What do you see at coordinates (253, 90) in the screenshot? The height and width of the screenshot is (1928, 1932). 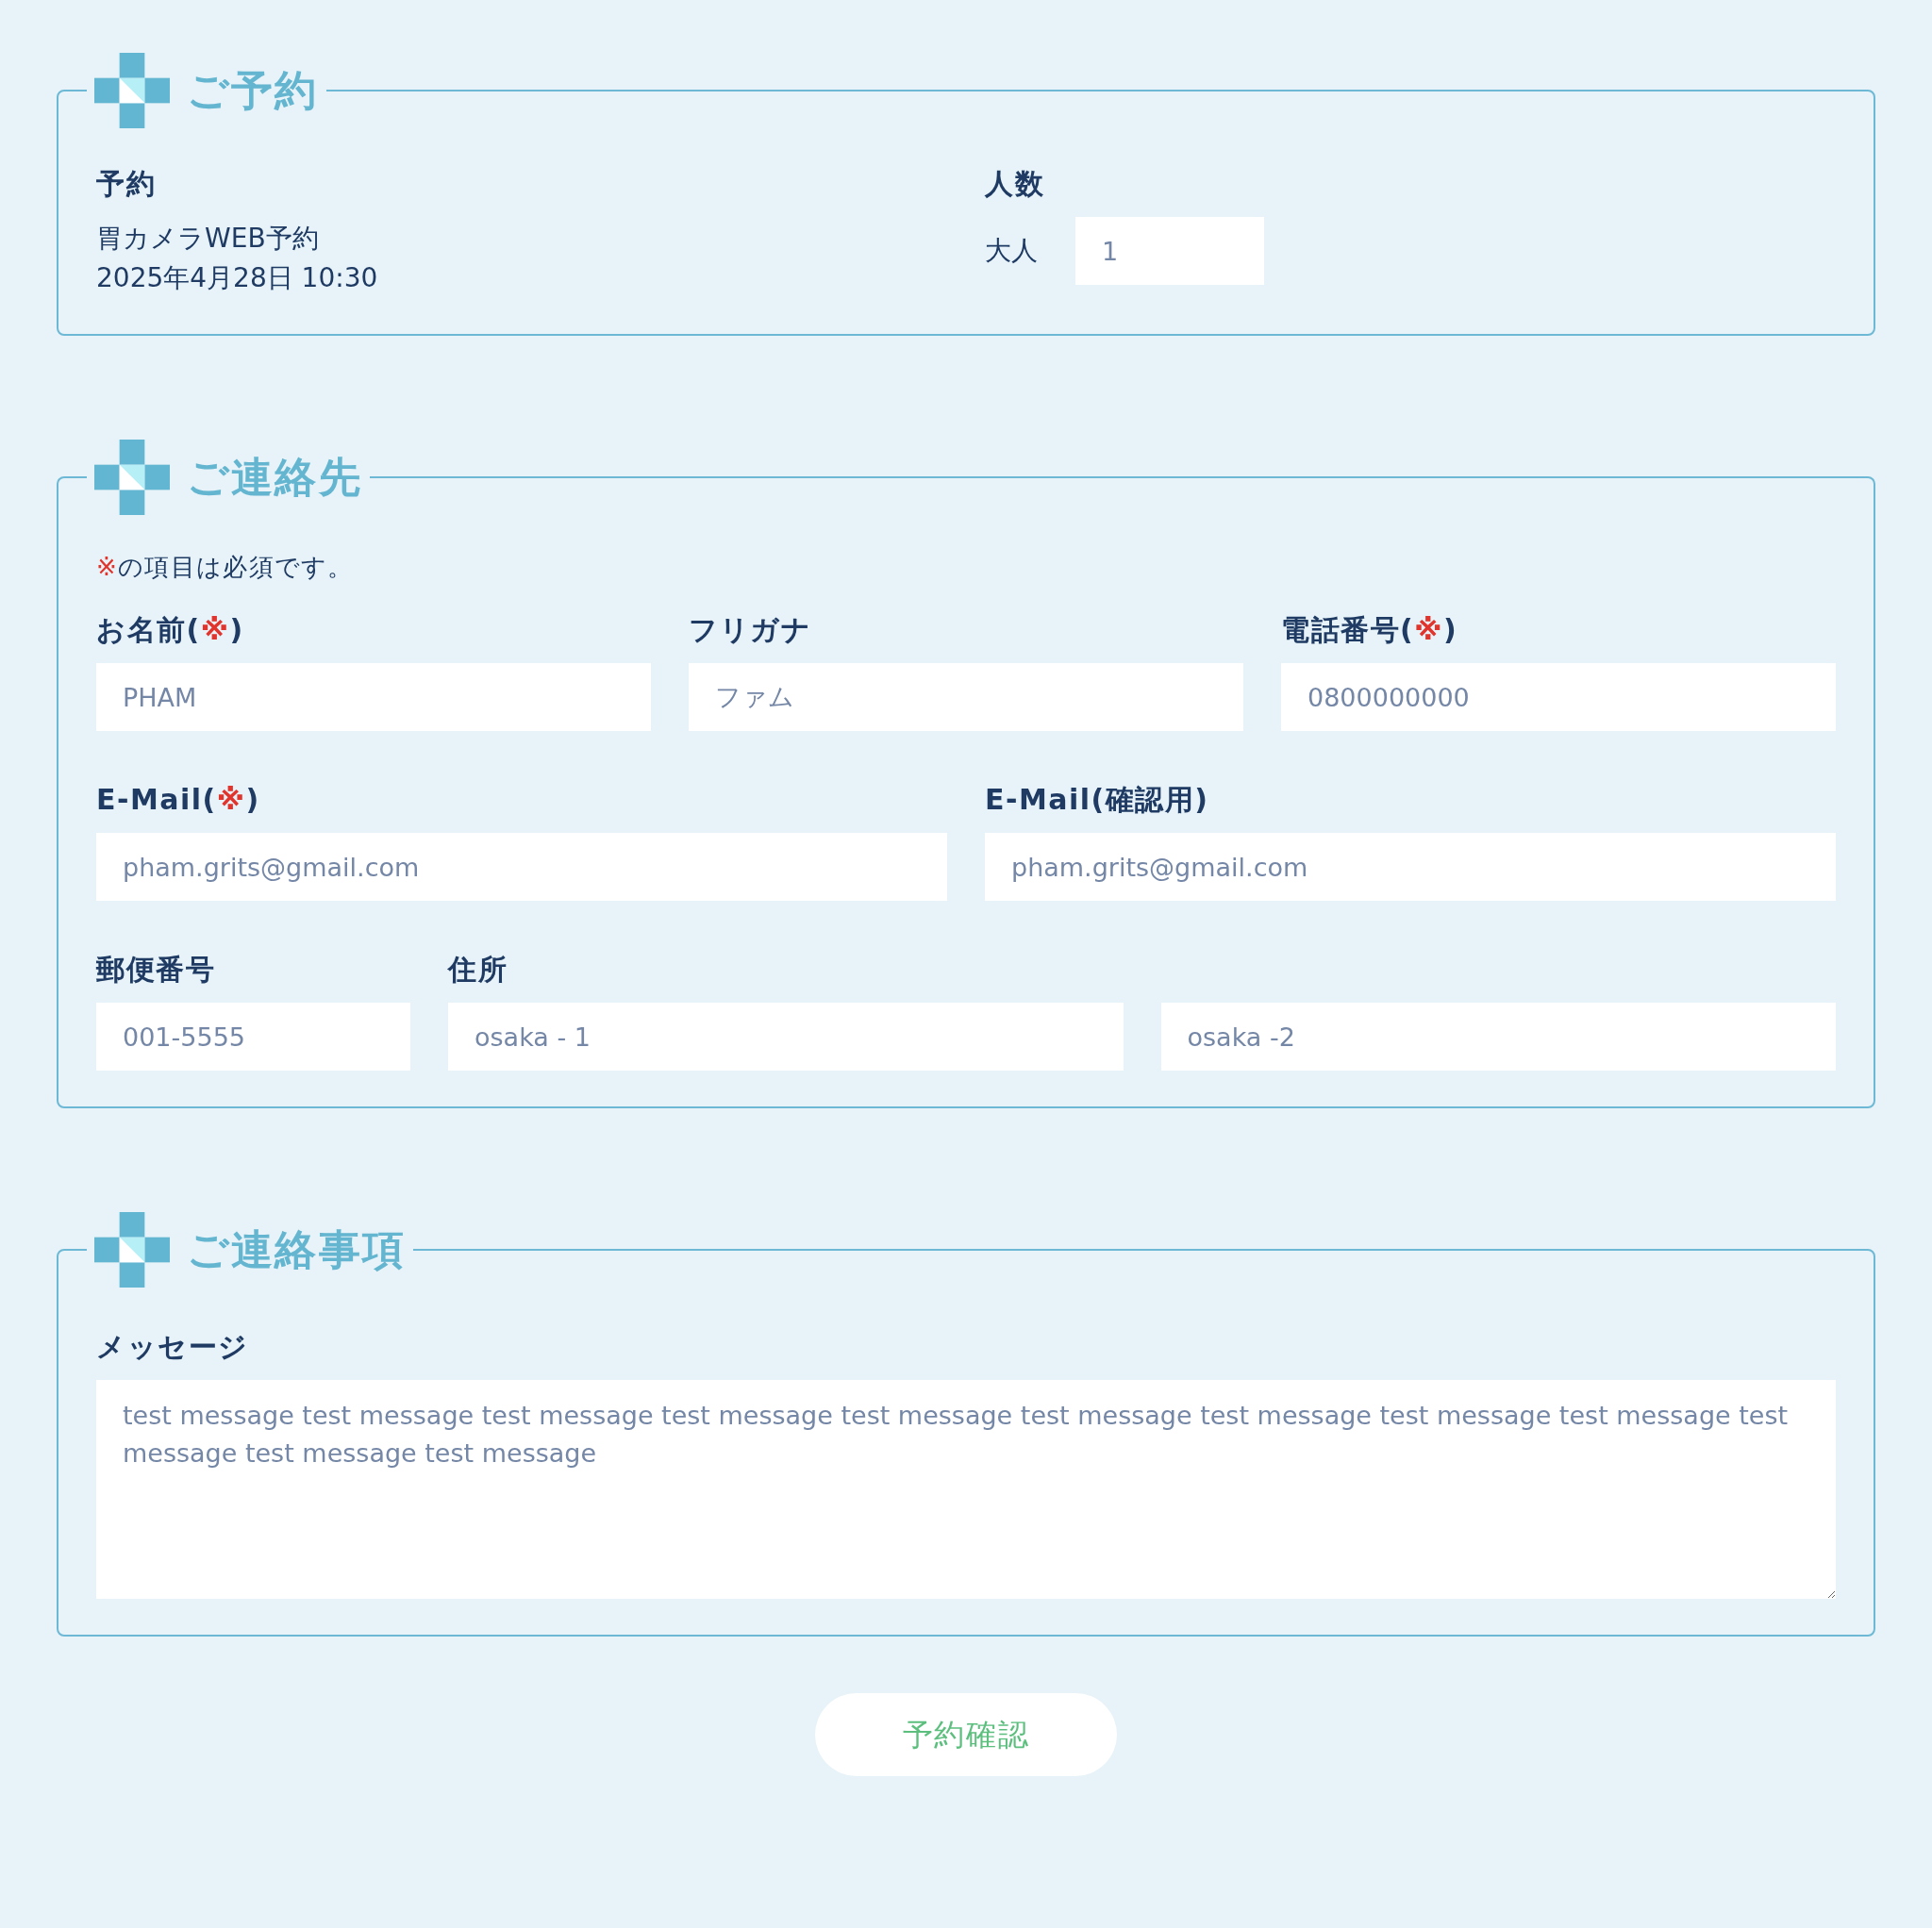 I see `section-title: ご予約` at bounding box center [253, 90].